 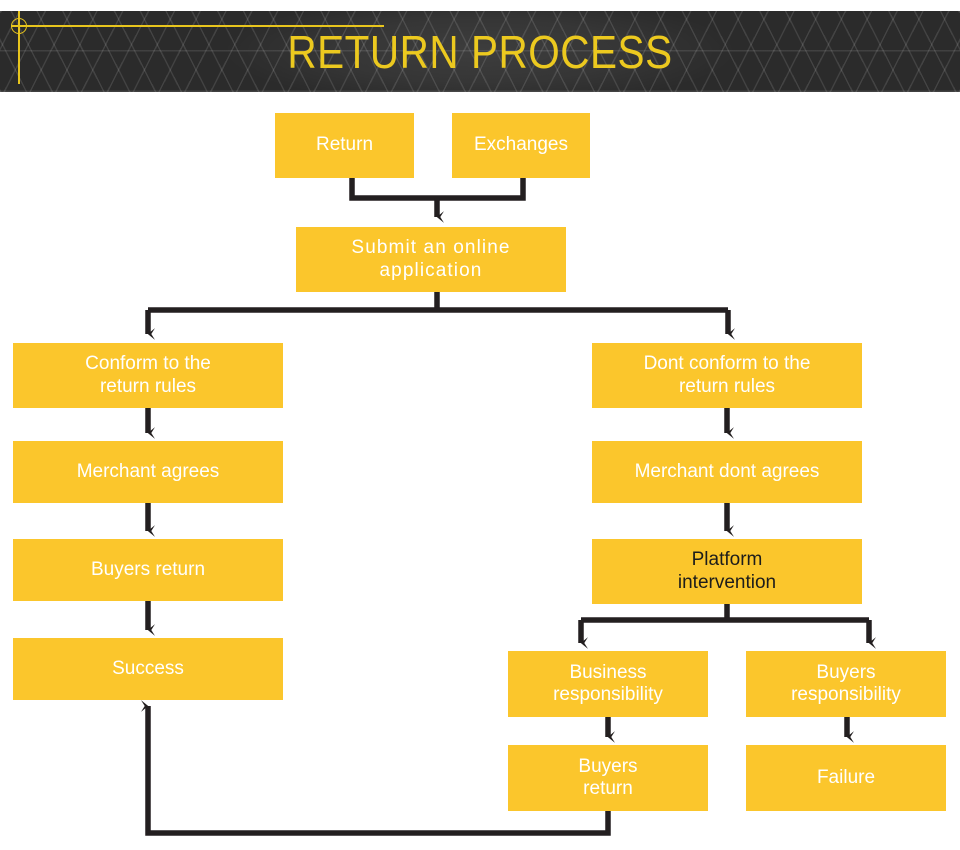 What do you see at coordinates (846, 684) in the screenshot?
I see `node-buyers-responsibility: Buyers responsibility` at bounding box center [846, 684].